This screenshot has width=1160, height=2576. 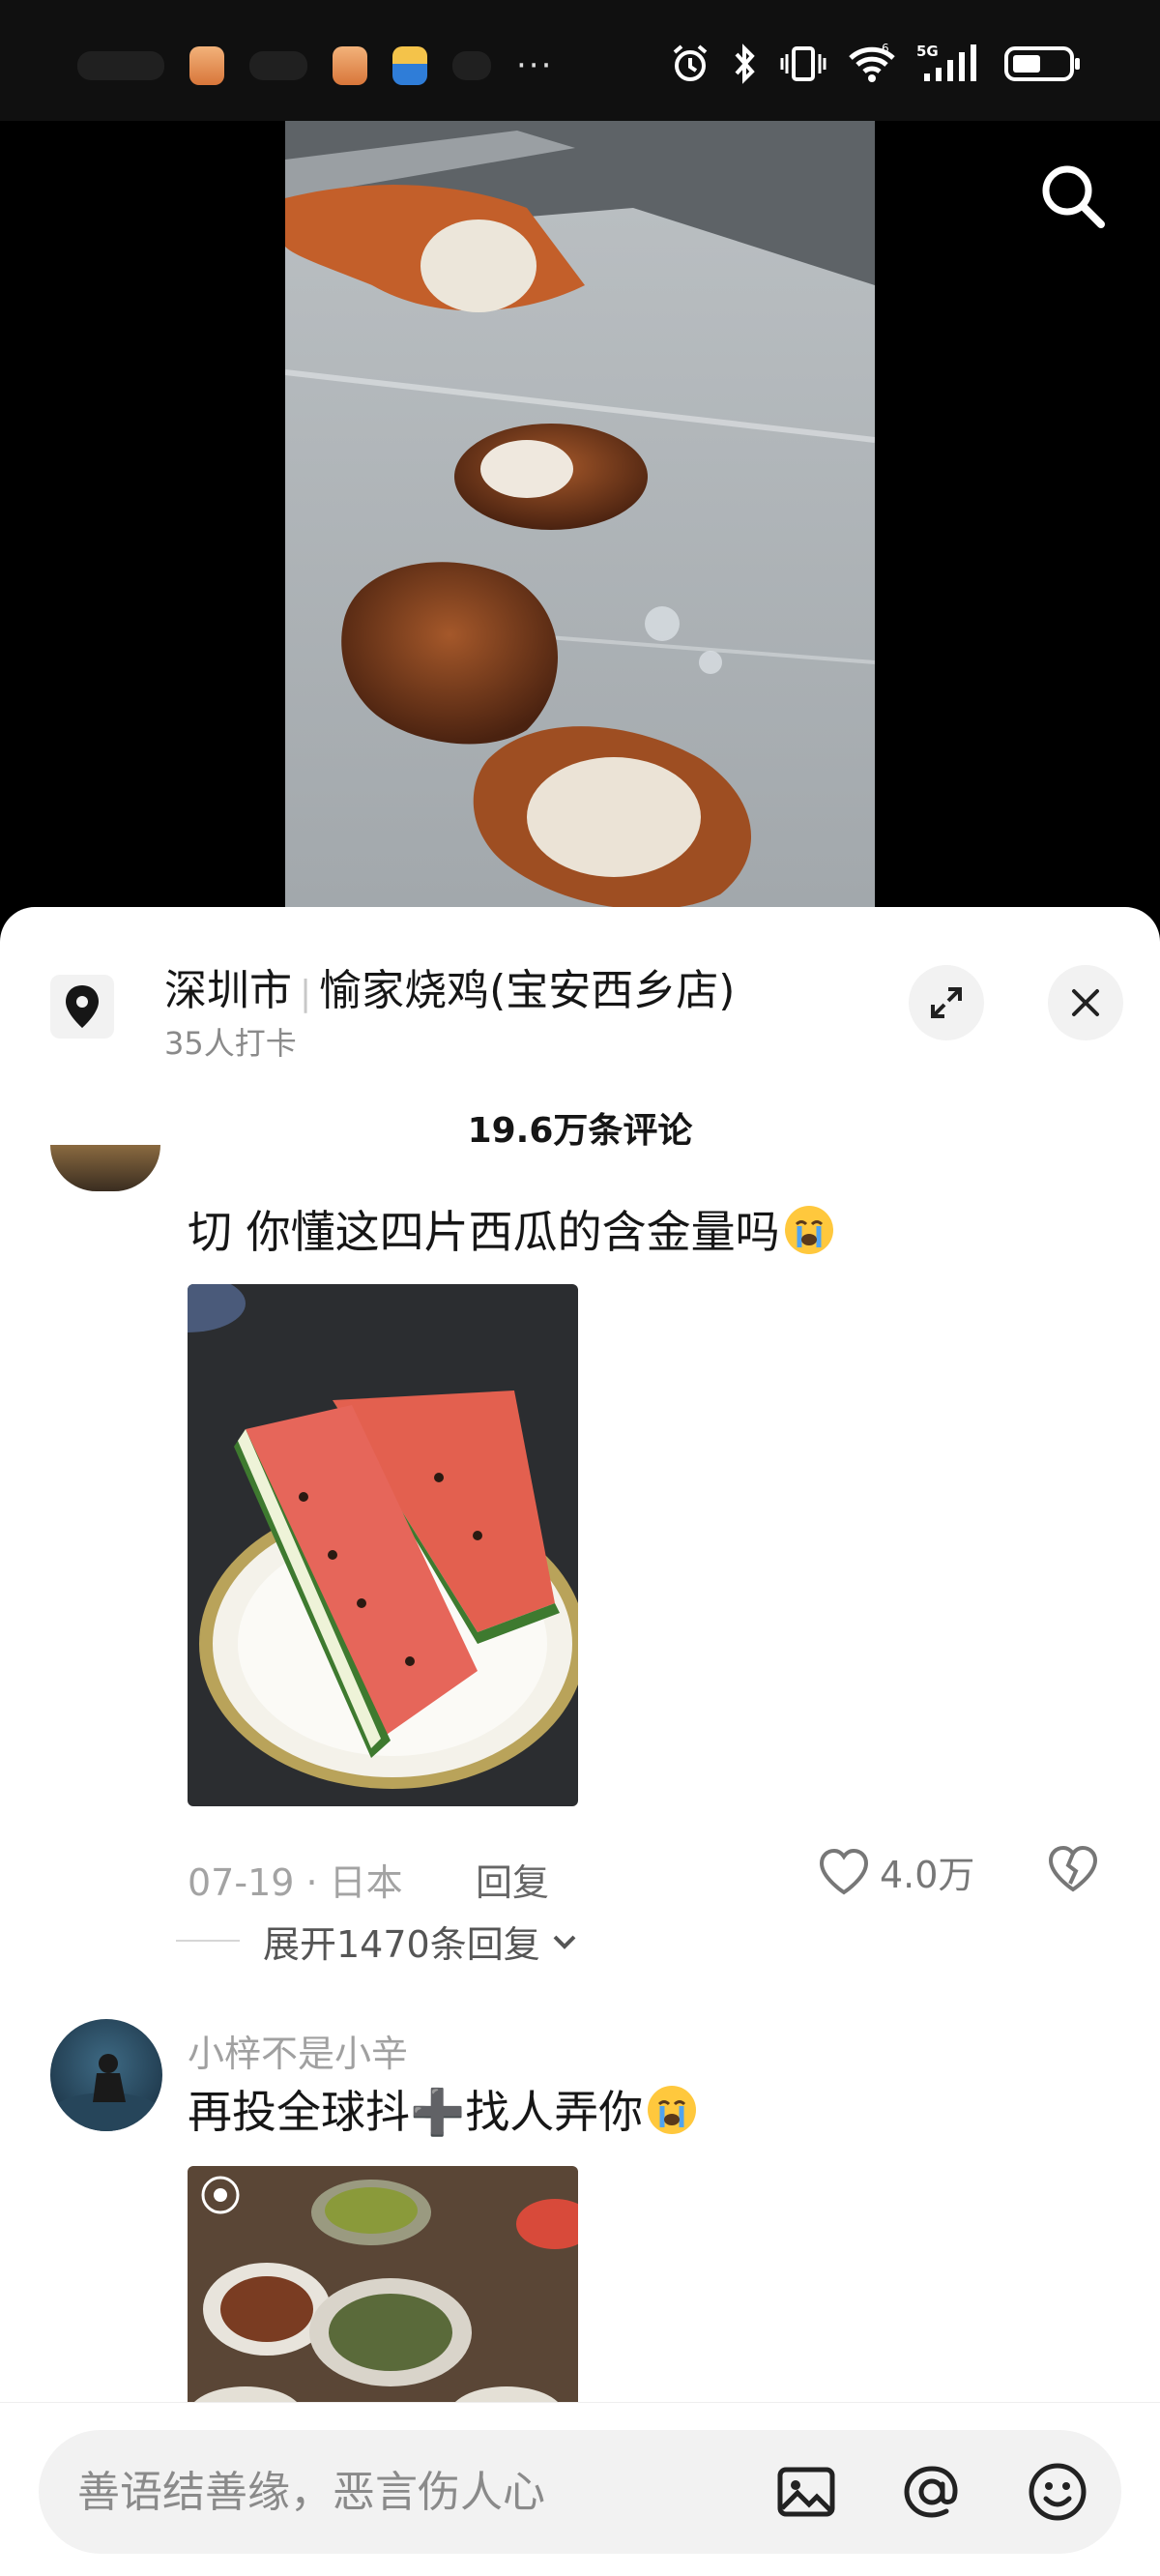 I want to click on location-pin-icon, so click(x=83, y=1006).